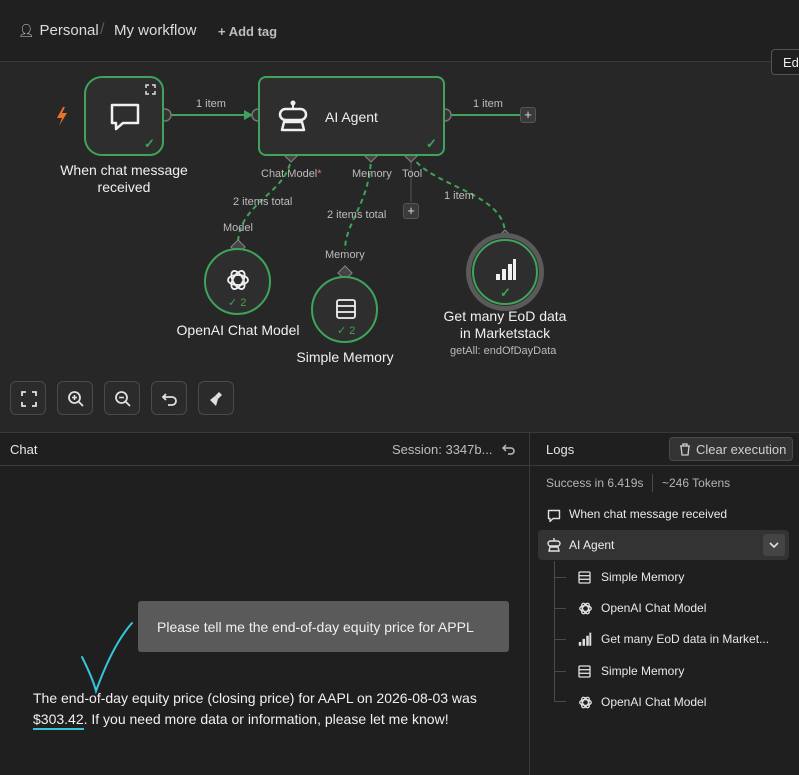  What do you see at coordinates (399, 31) in the screenshot?
I see `top-bar: 👤︎ Personal / My workflow + Add tag` at bounding box center [399, 31].